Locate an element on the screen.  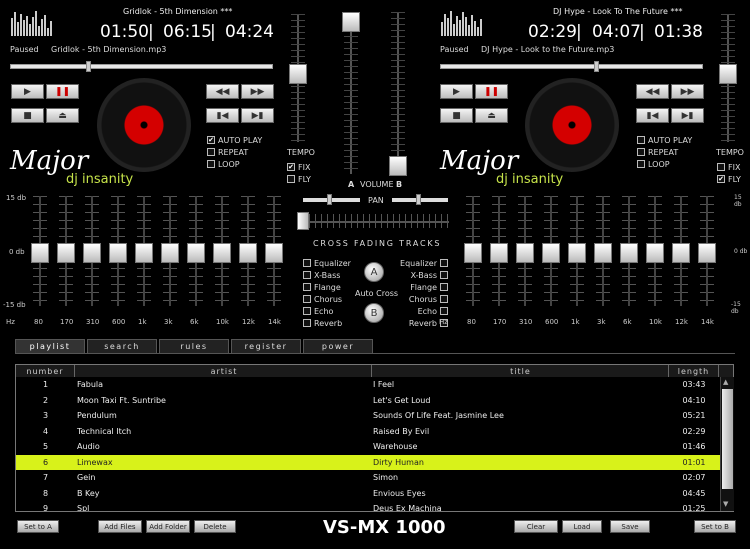
tab-playlist: playlist is located at coordinates (50, 346).